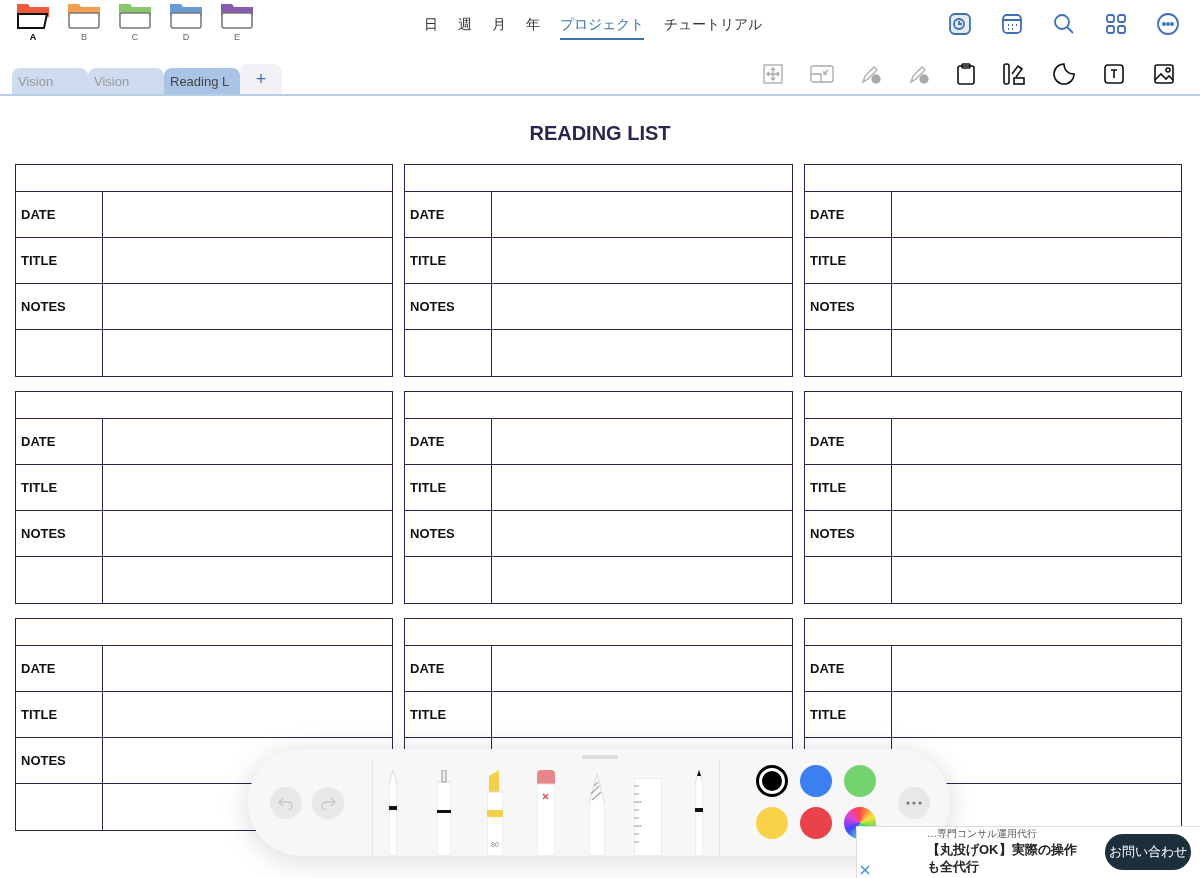 Image resolution: width=1200 pixels, height=878 pixels. I want to click on pencil-drawing, so click(699, 813).